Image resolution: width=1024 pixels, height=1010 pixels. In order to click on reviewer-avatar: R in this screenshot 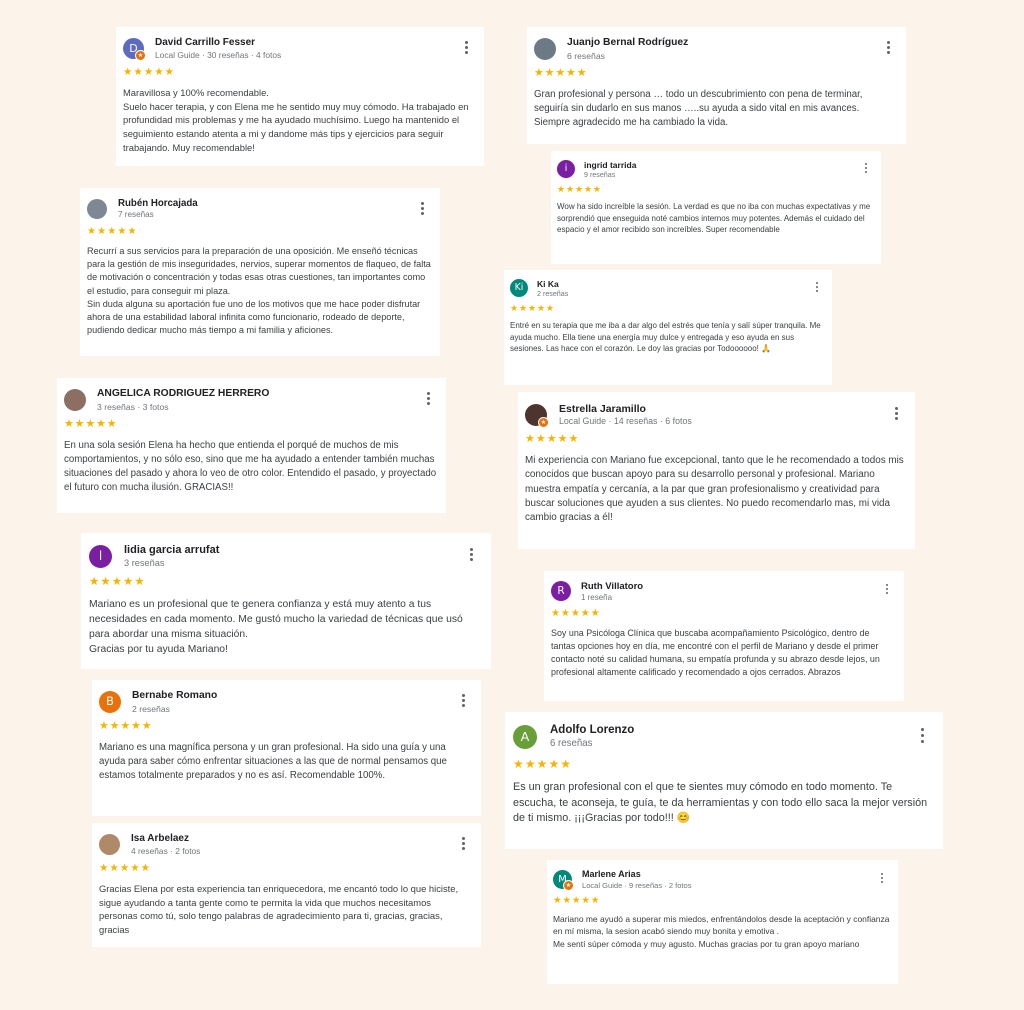, I will do `click(561, 591)`.